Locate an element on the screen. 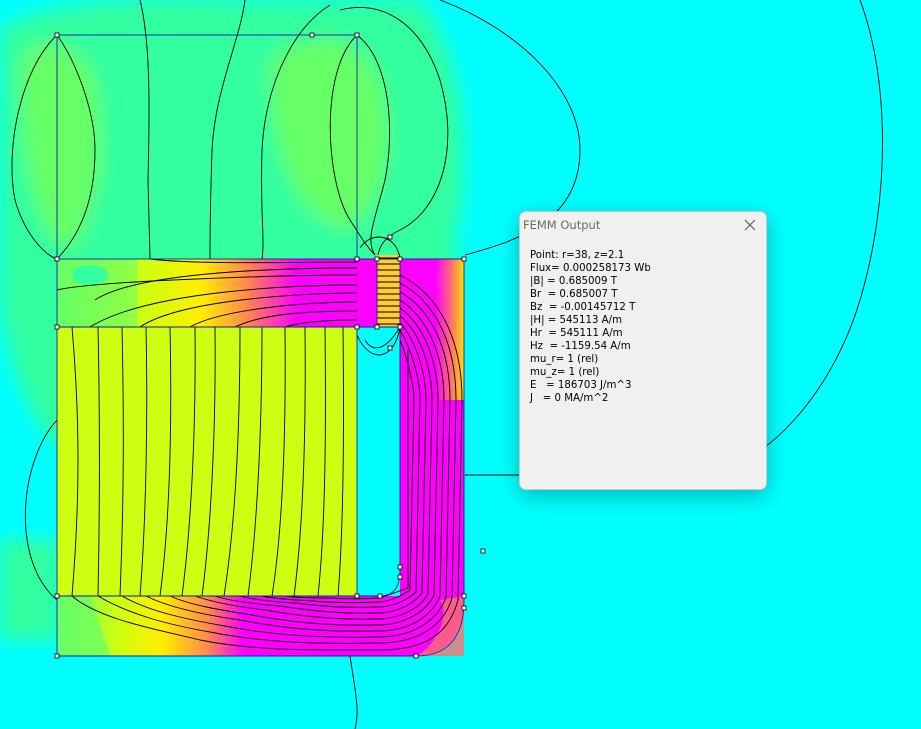  close-icon is located at coordinates (750, 225).